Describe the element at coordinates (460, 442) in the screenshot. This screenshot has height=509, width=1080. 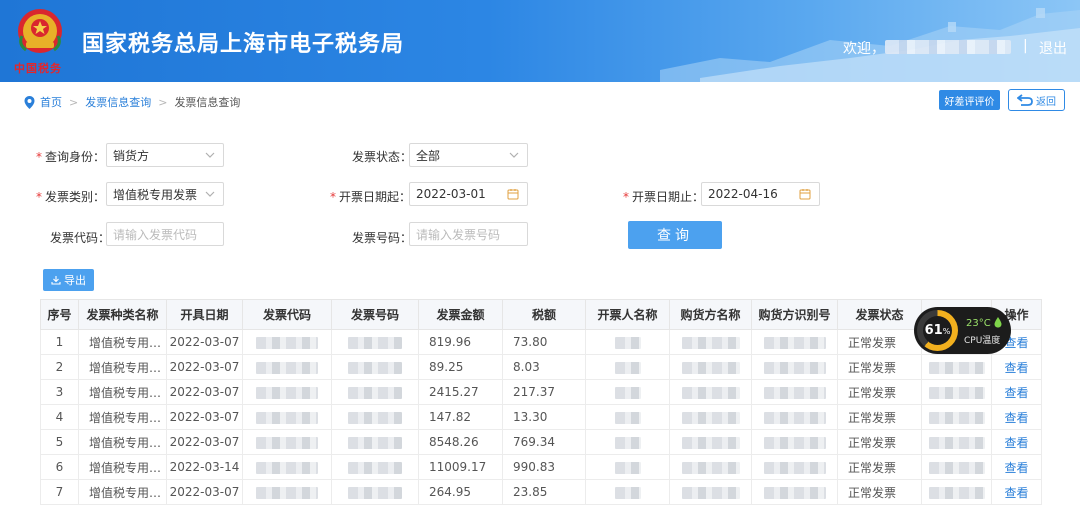
I see `cell-amount: 8548.26` at that location.